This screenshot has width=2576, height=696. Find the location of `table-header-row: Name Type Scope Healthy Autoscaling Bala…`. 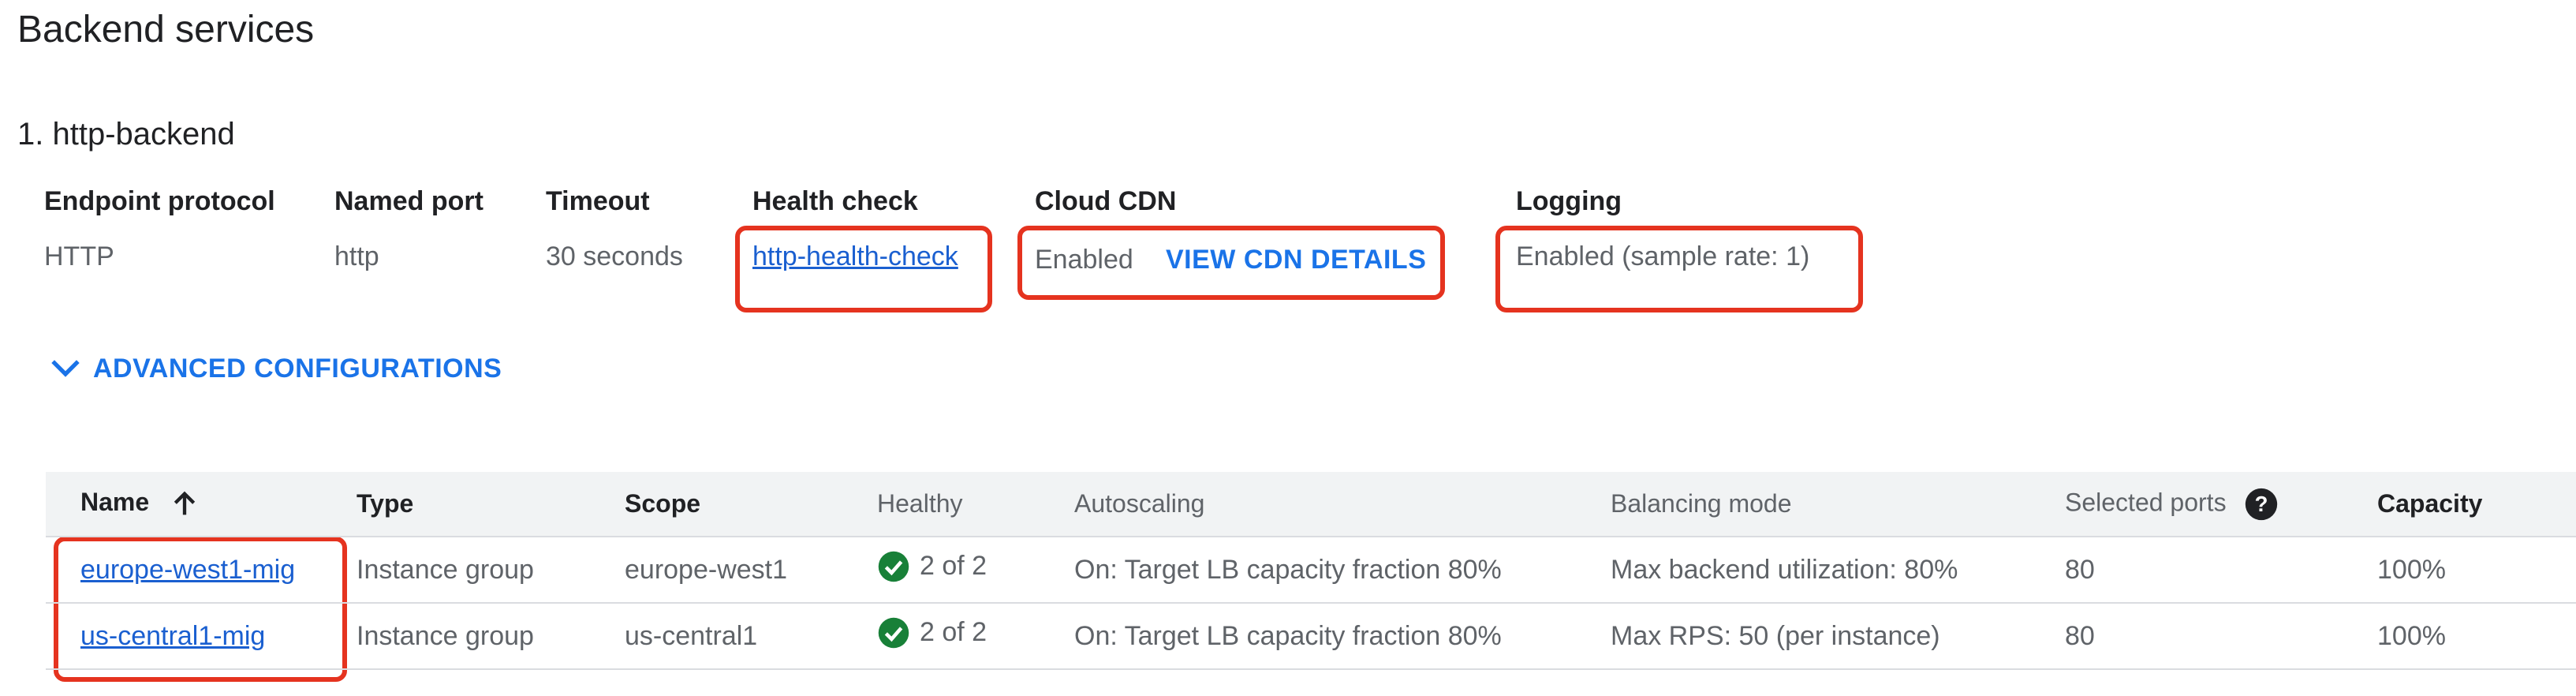

table-header-row: Name Type Scope Healthy Autoscaling Bala… is located at coordinates (1311, 504).